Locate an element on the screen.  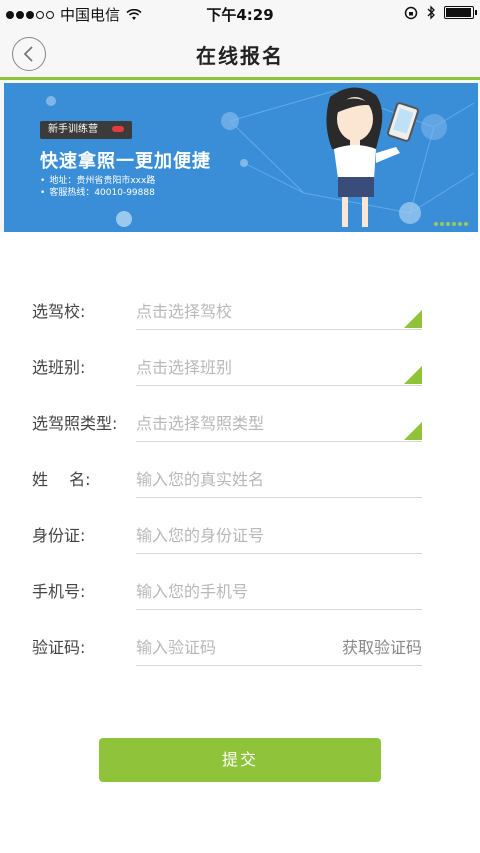
id-card-row: 身份证: 输入您的身份证号 is located at coordinates (227, 534).